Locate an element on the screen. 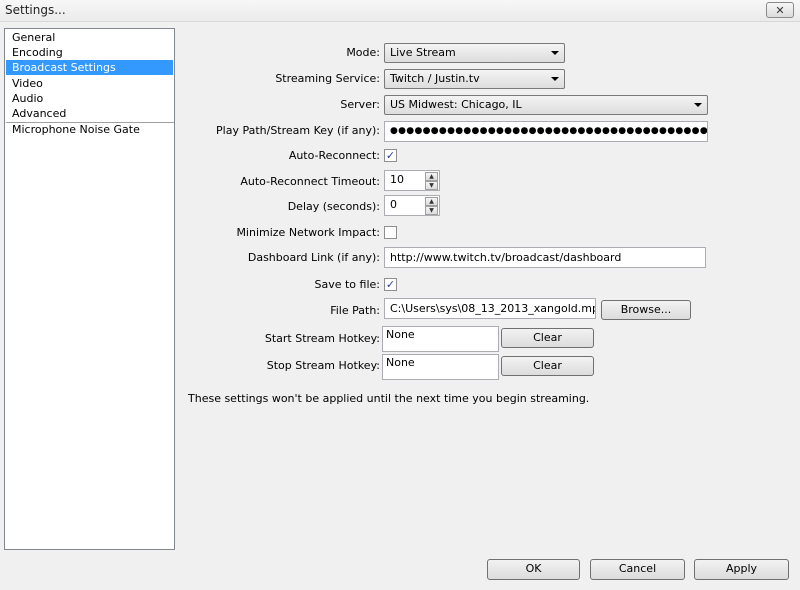 The width and height of the screenshot is (800, 590). sidebar-item-encoding: Encoding is located at coordinates (89, 52).